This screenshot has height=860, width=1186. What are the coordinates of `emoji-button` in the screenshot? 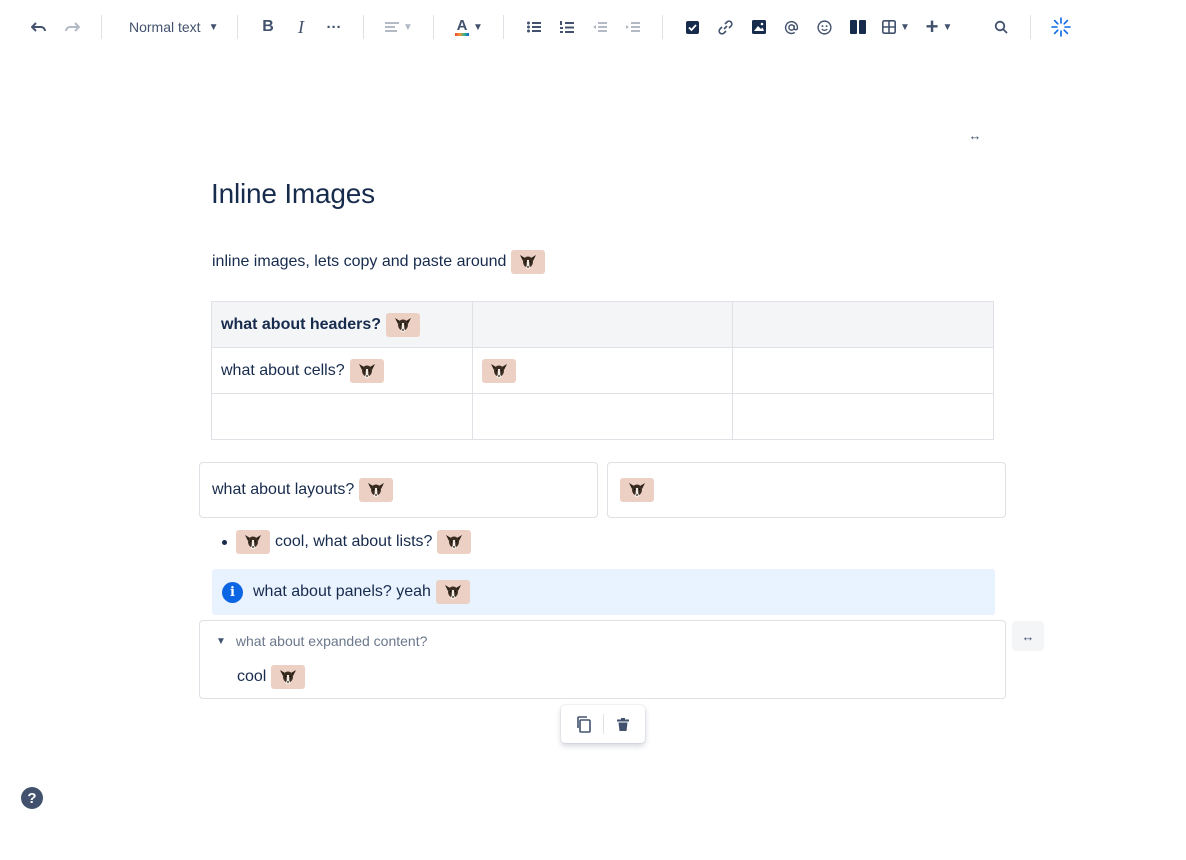 It's located at (825, 27).